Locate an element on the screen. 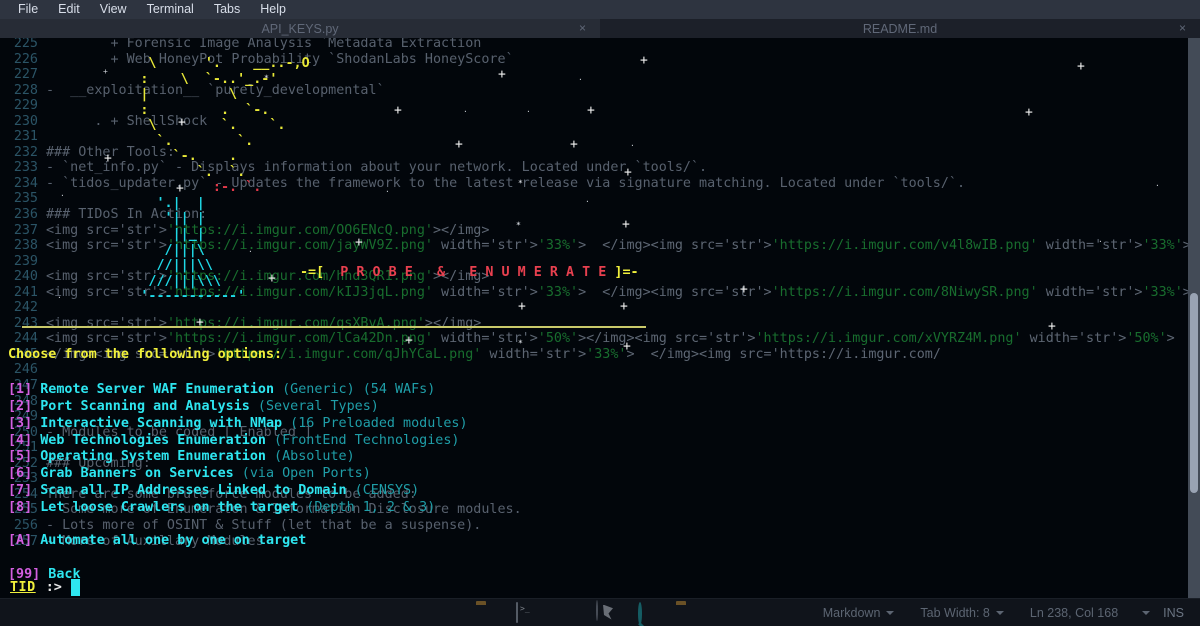  prompt-name: TID is located at coordinates (23, 587).